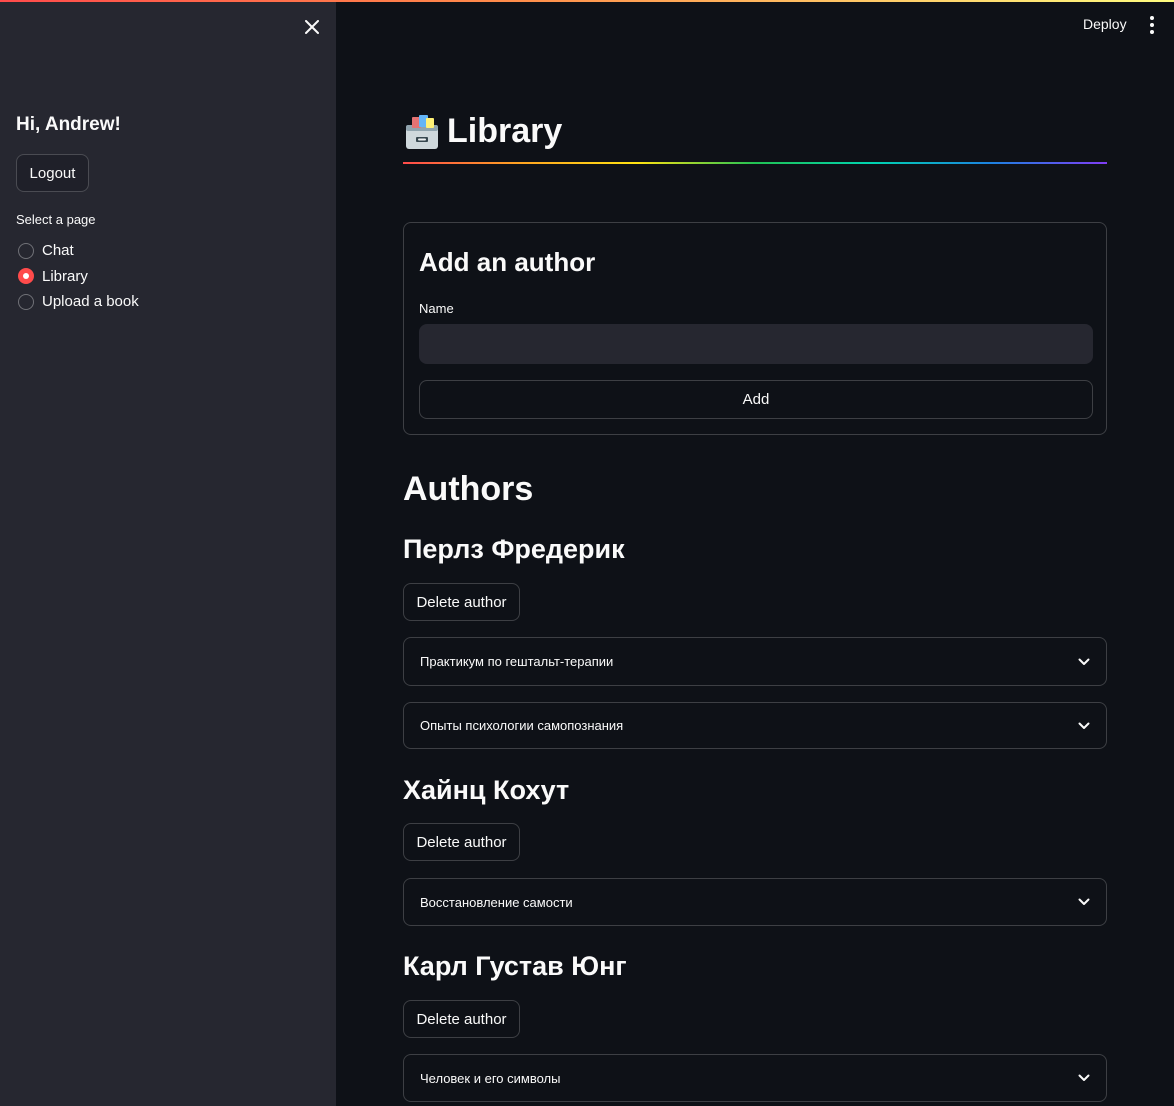 The height and width of the screenshot is (1106, 1174). Describe the element at coordinates (514, 549) in the screenshot. I see `author-name: Перлз Фредерик` at that location.